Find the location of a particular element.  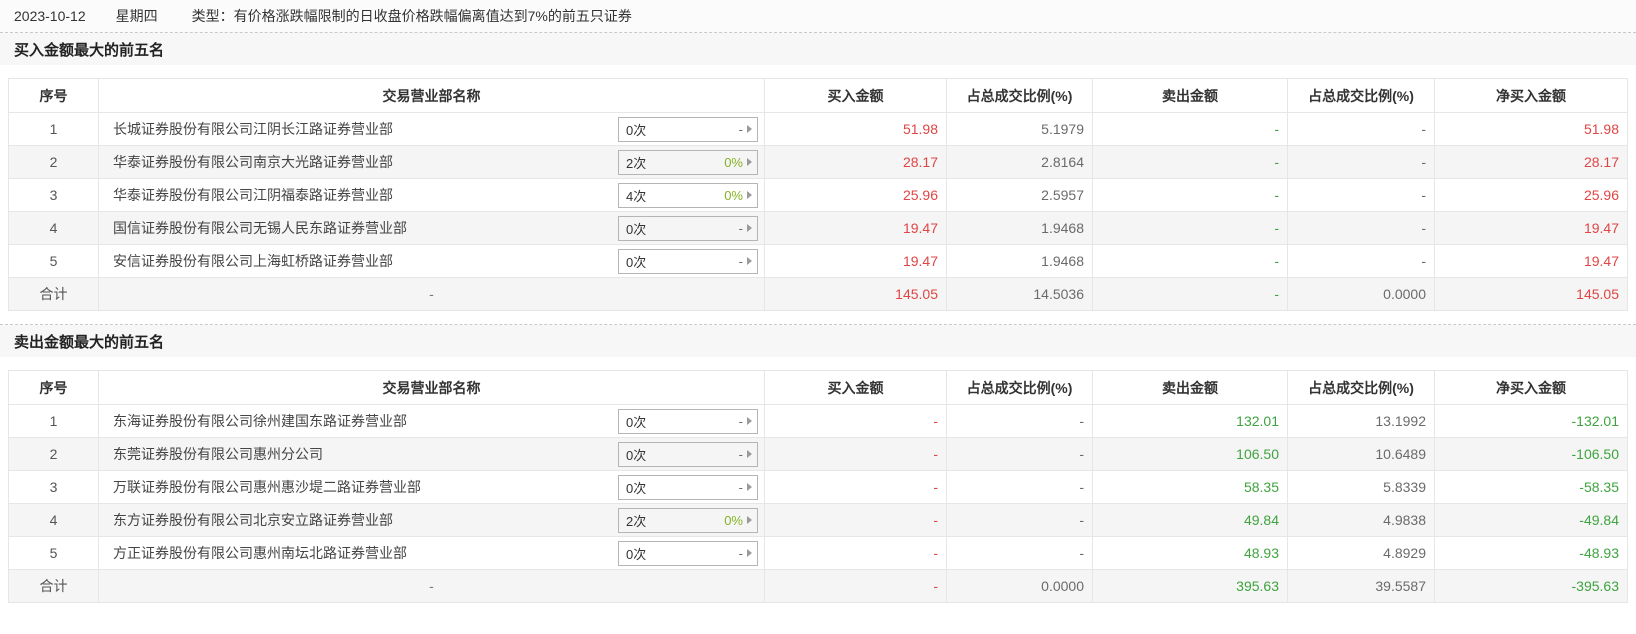

cell-sell-ratio: 4.8929 is located at coordinates (1361, 553).